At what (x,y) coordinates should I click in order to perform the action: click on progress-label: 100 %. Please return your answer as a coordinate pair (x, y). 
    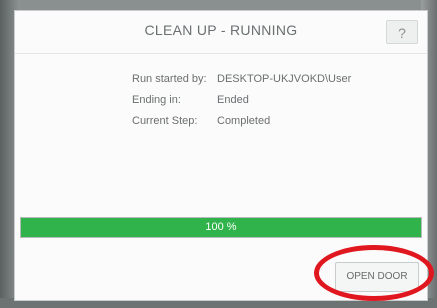
    Looking at the image, I should click on (221, 227).